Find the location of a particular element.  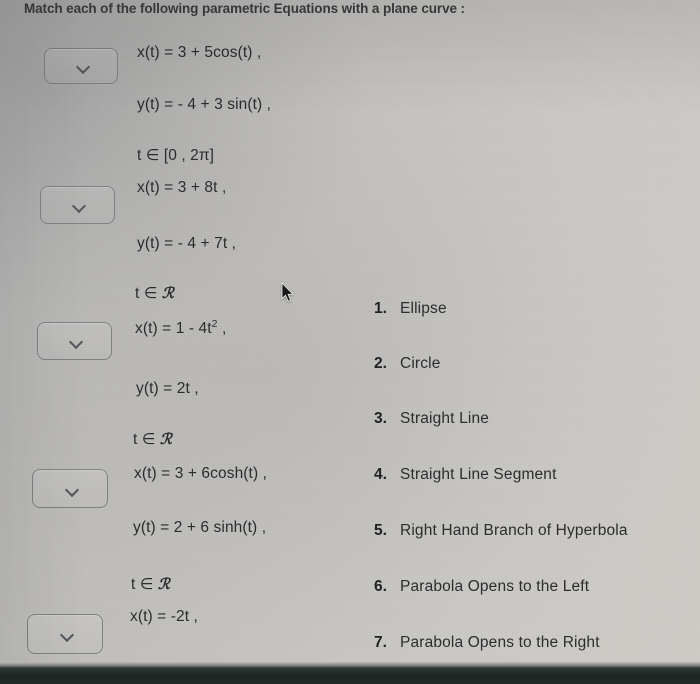

device-bezel is located at coordinates (350, 674).